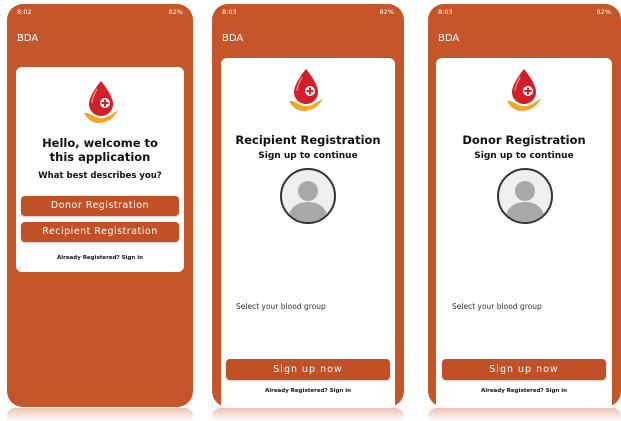 This screenshot has height=421, width=621. I want to click on recipient-registration-button: Recipient Registration, so click(100, 232).